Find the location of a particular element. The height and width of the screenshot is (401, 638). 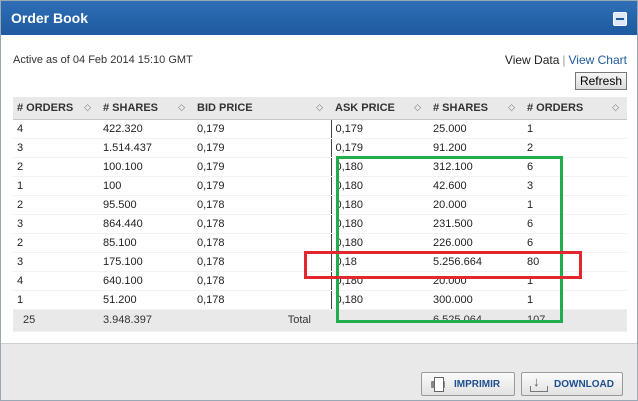

ask-orders-cell: 2 is located at coordinates (575, 148).